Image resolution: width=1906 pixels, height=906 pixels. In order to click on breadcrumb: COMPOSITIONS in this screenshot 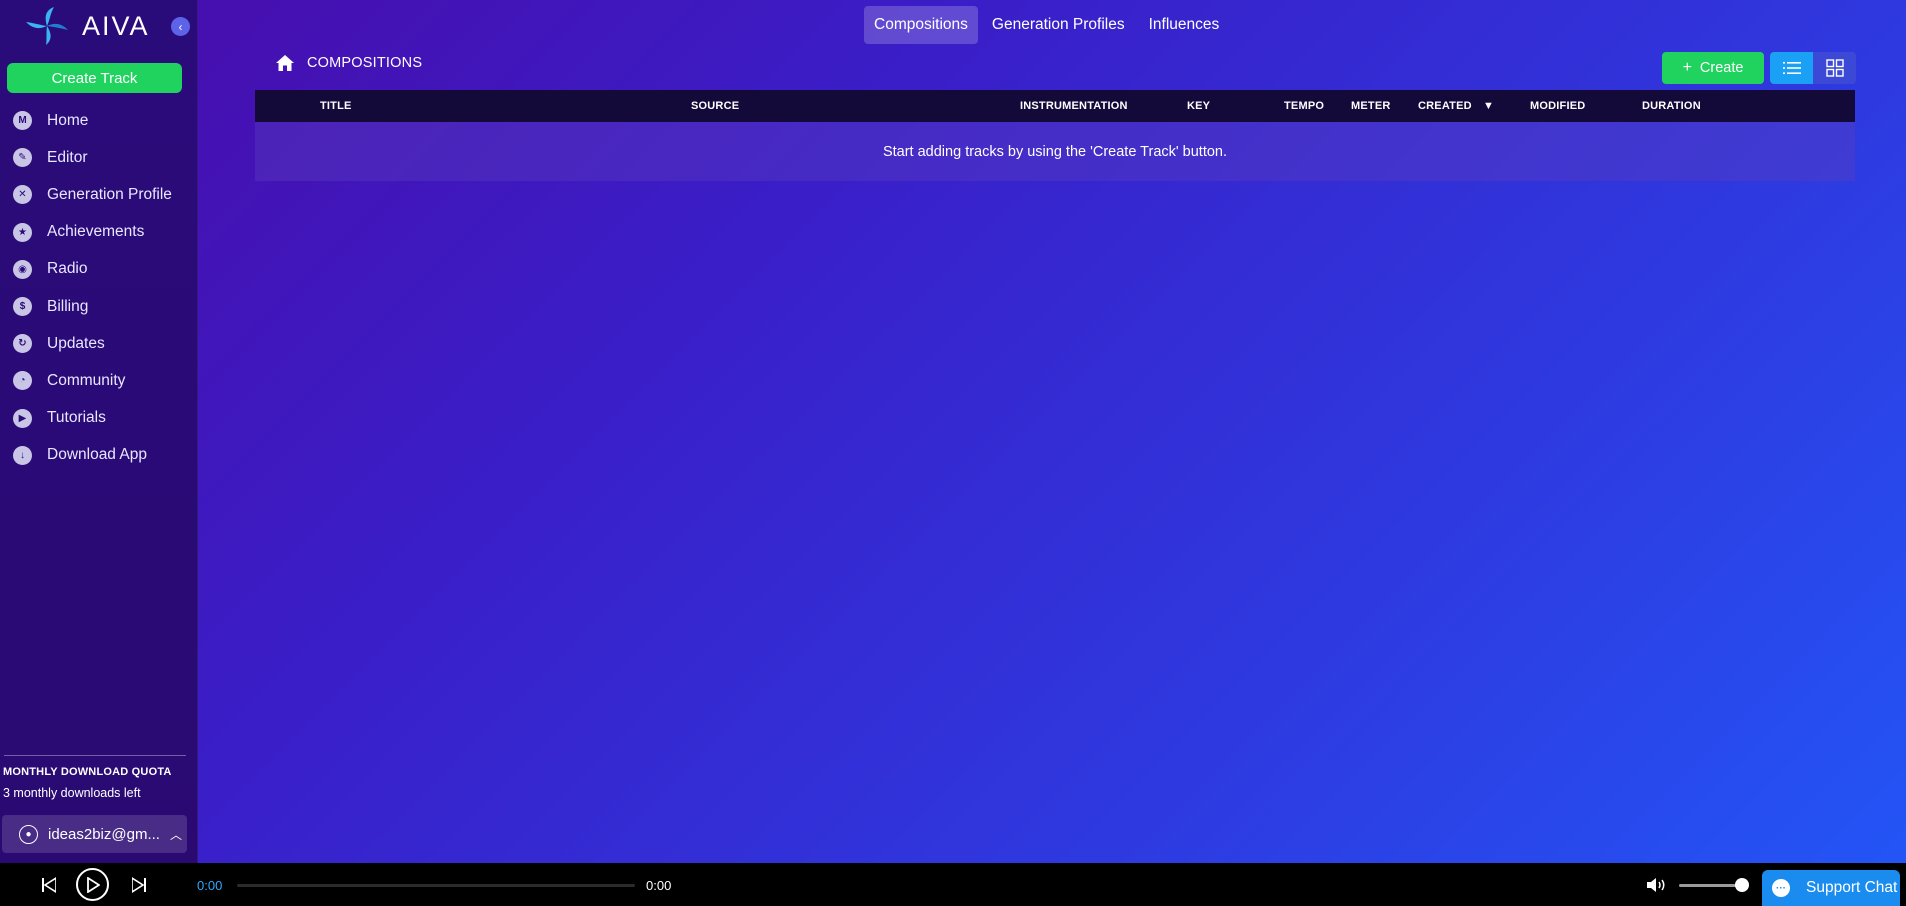, I will do `click(348, 63)`.